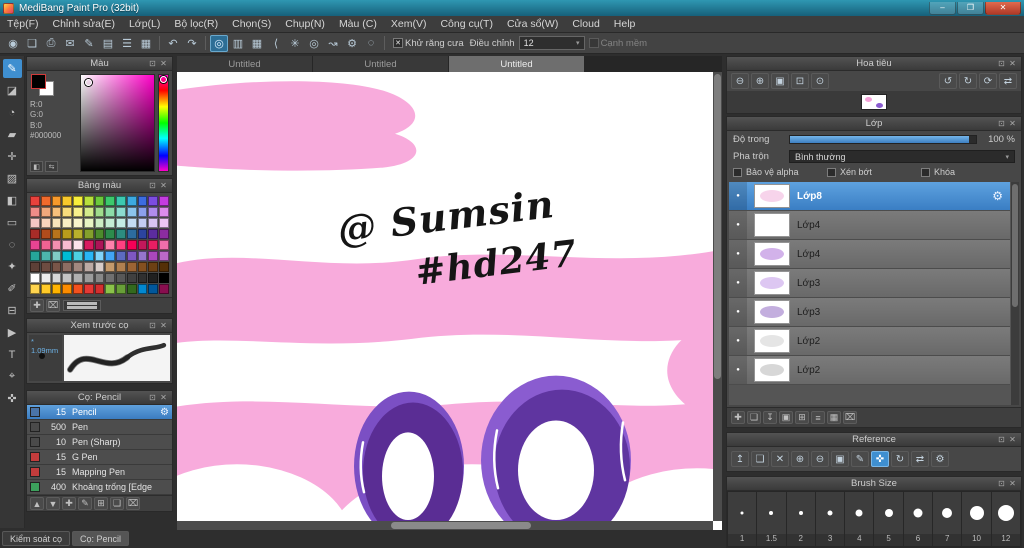 Image resolution: width=1024 pixels, height=548 pixels. Describe the element at coordinates (948, 81) in the screenshot. I see `rotate-ccw-icon: ↺` at that location.